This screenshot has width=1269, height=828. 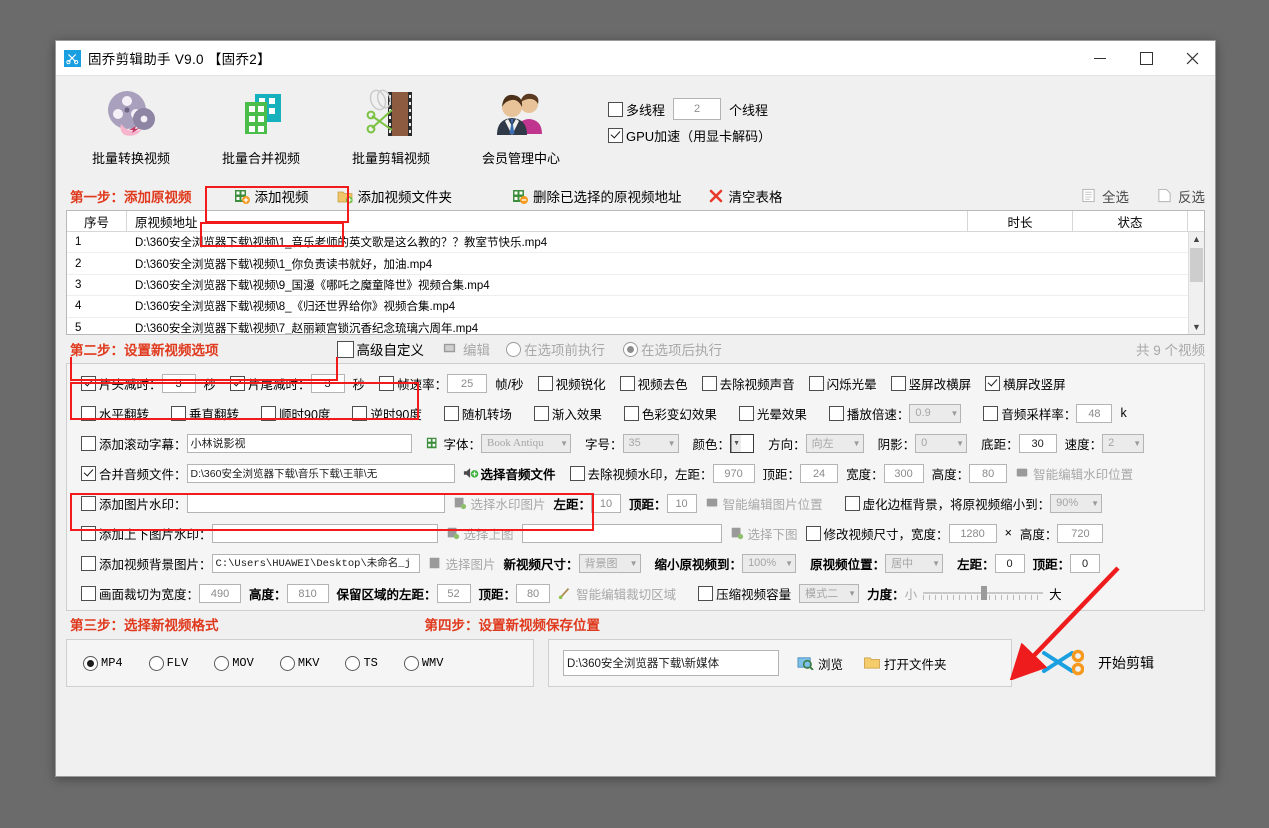 I want to click on decolor-option: 视频去色, so click(x=653, y=383).